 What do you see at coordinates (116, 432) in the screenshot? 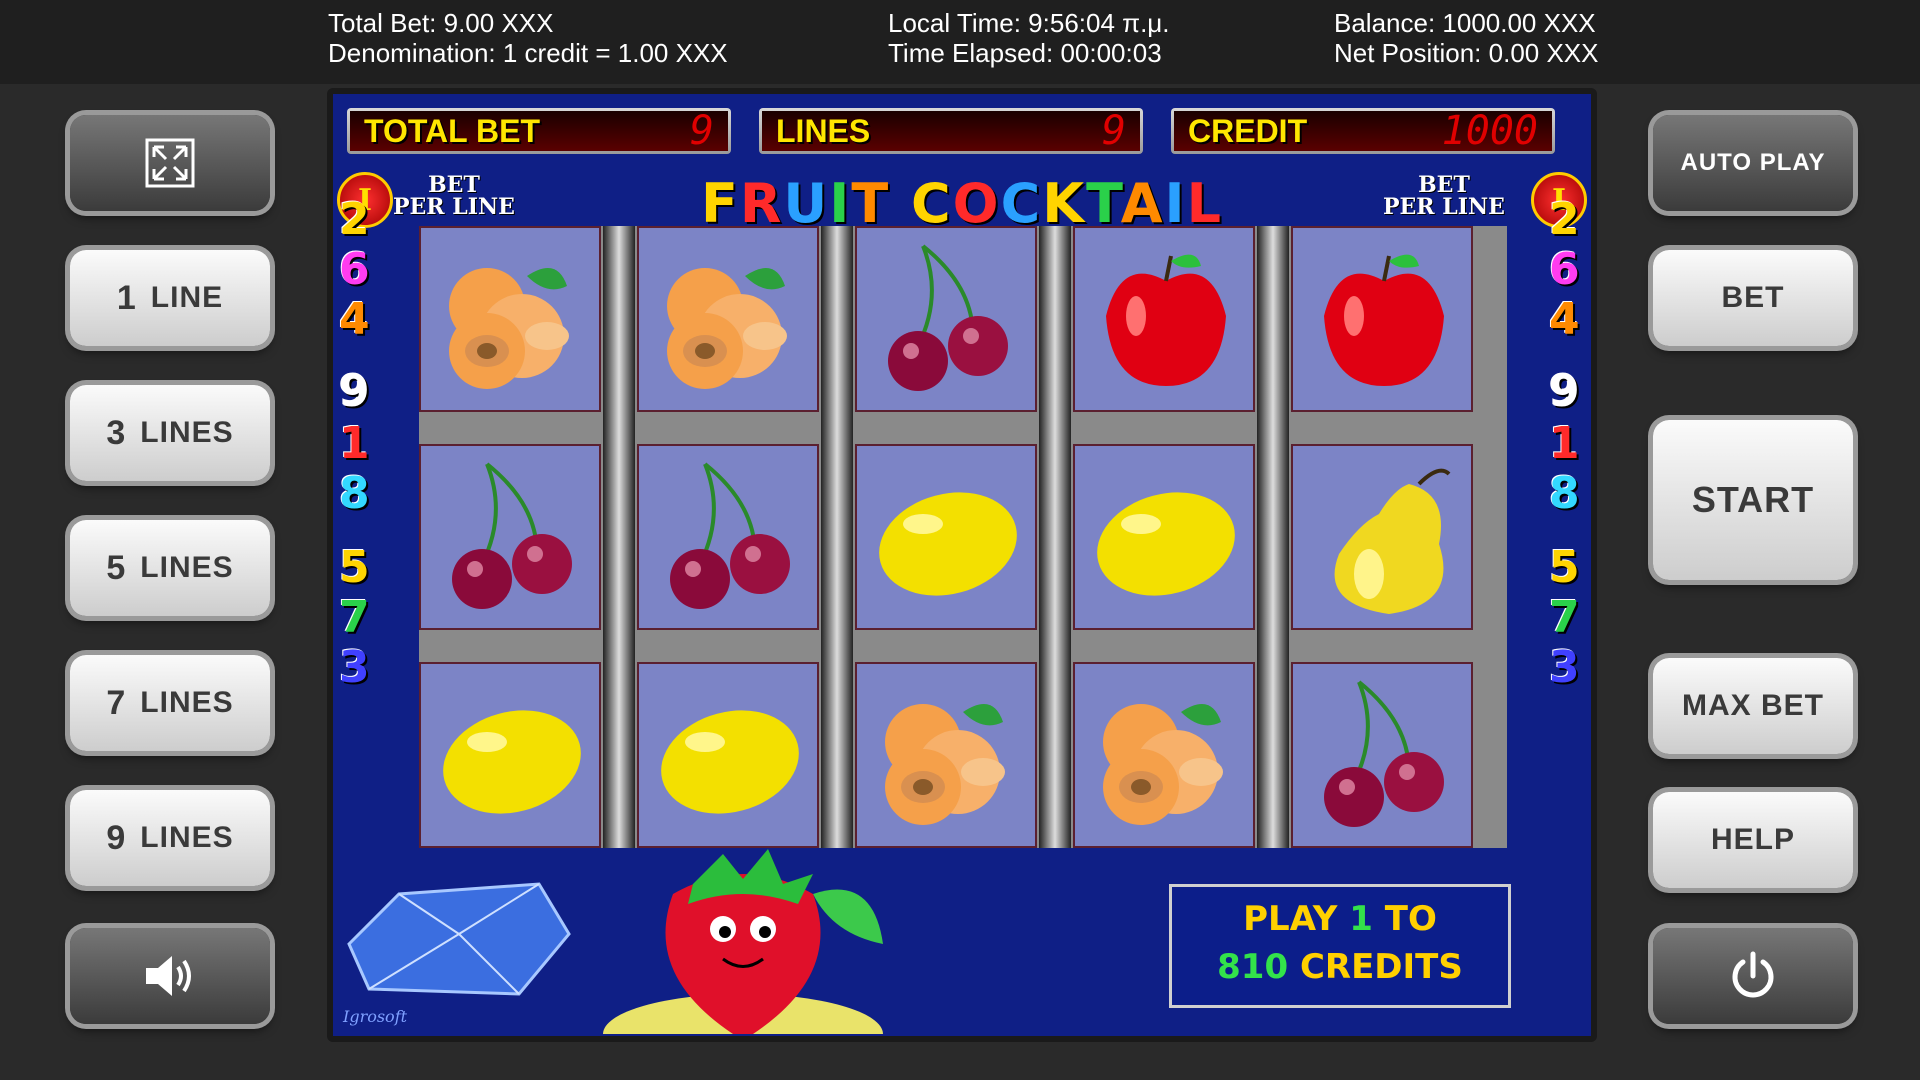
I see `button-number: 3` at bounding box center [116, 432].